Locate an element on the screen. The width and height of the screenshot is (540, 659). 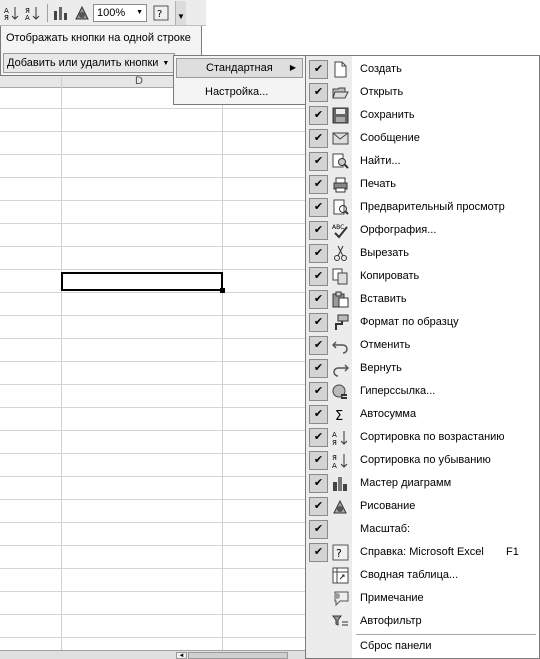
drawing-button is located at coordinates (82, 13).